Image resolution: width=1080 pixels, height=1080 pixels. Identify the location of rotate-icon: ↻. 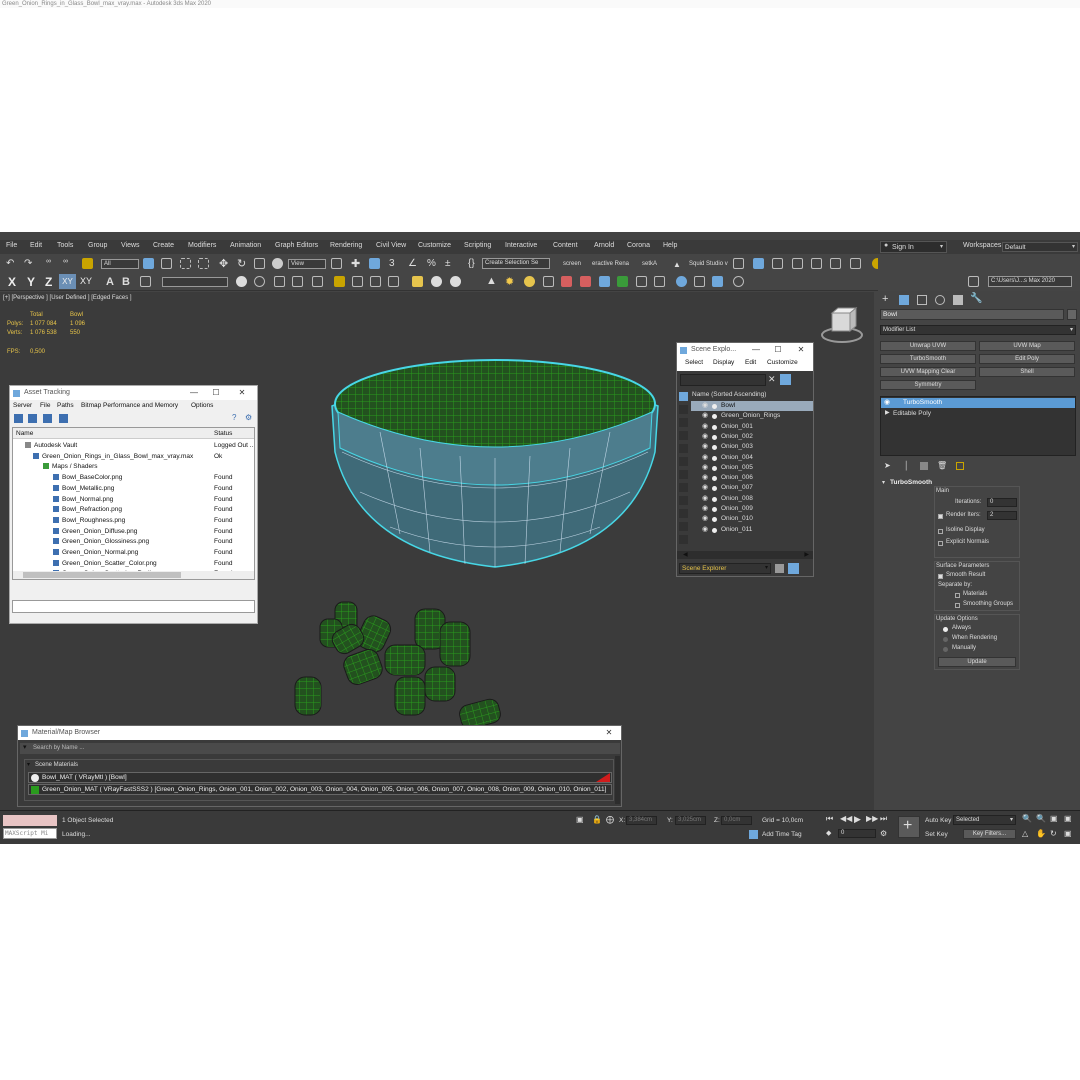
(242, 263).